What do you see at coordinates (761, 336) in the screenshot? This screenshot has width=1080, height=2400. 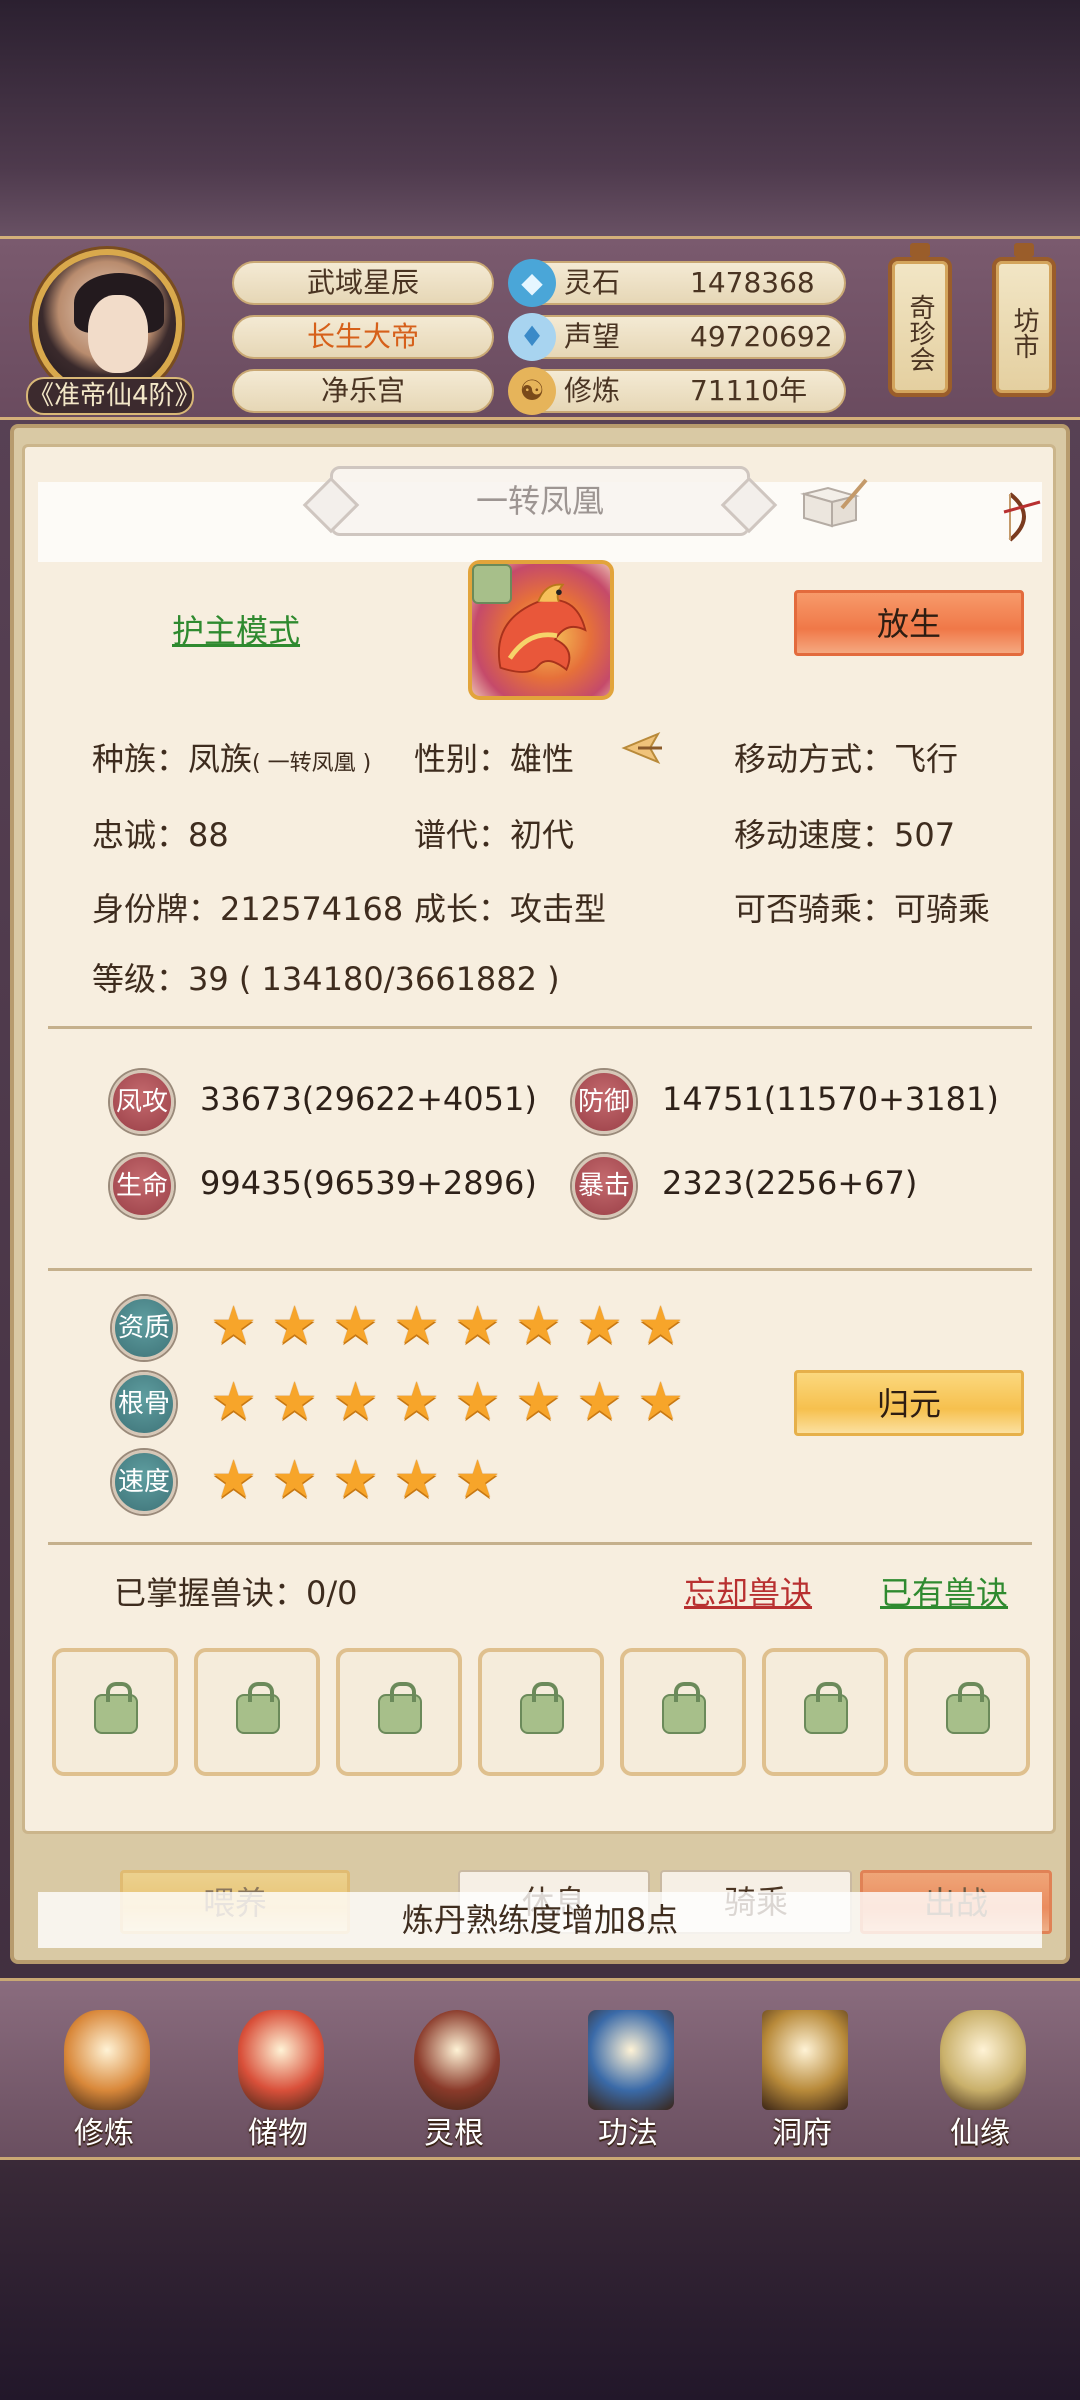 I see `resource-value: 49720692` at bounding box center [761, 336].